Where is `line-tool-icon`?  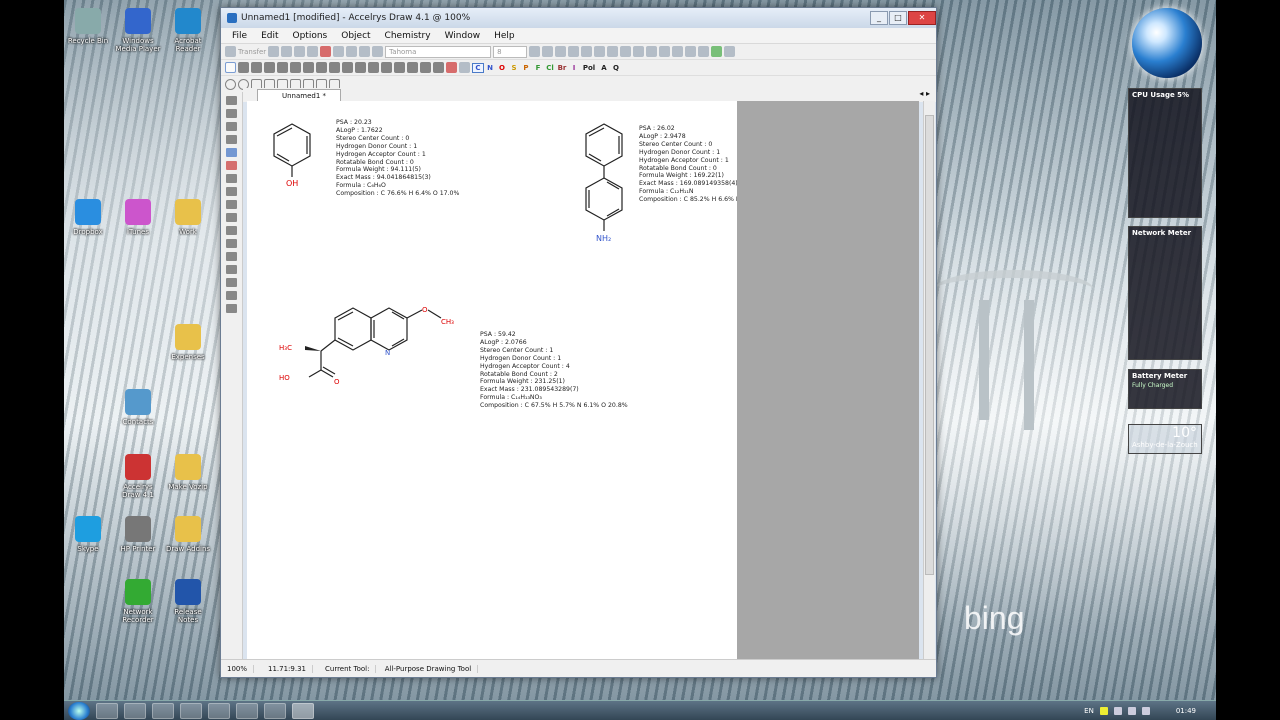
line-tool-icon is located at coordinates (231, 191).